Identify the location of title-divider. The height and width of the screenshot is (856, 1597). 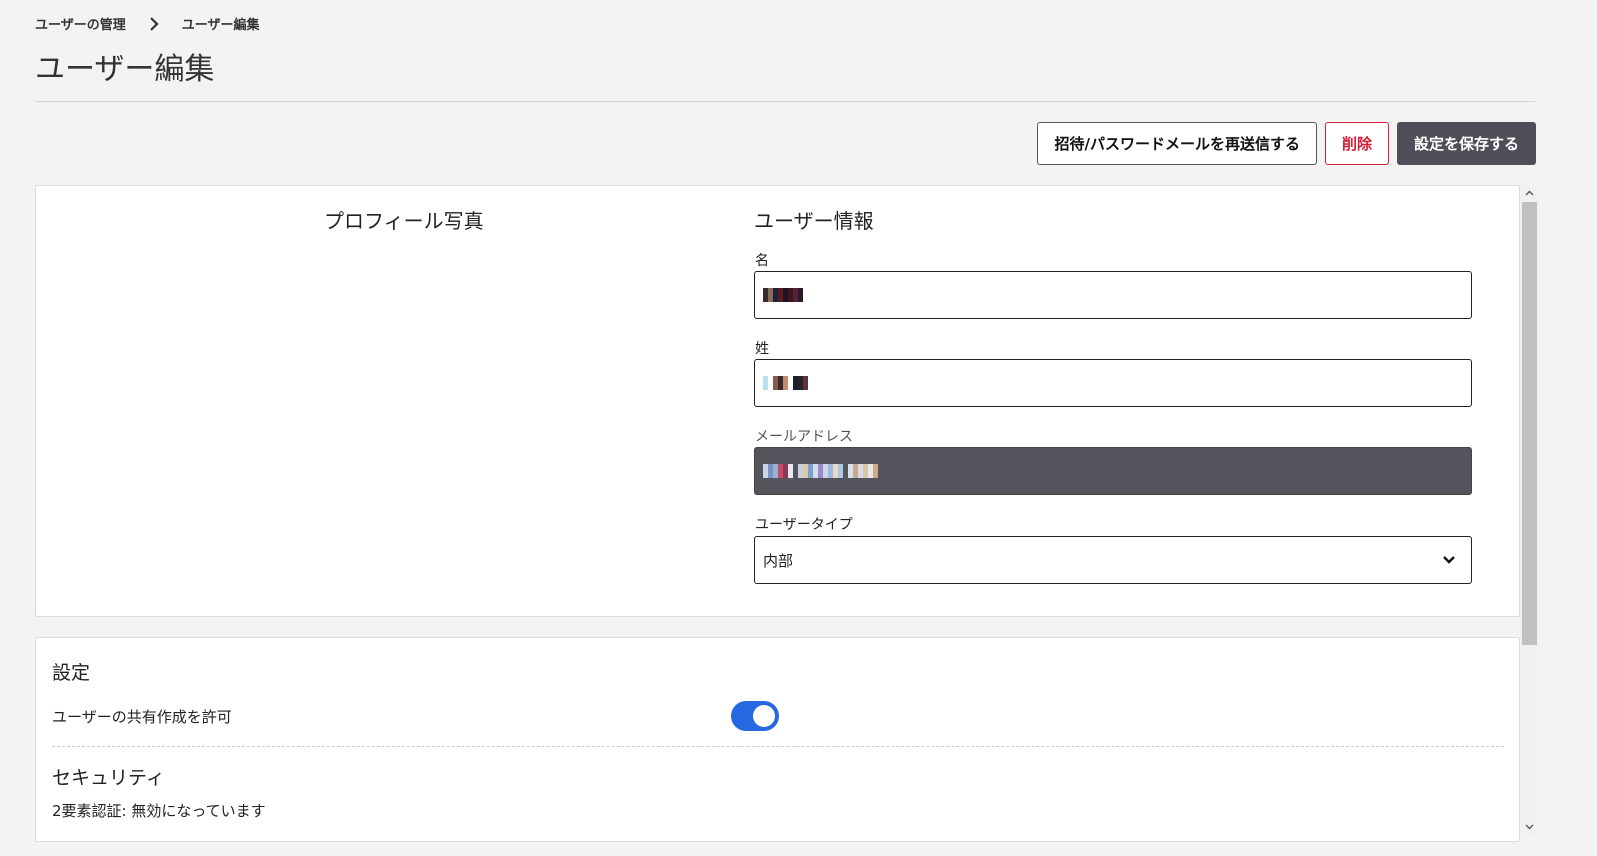
(785, 101).